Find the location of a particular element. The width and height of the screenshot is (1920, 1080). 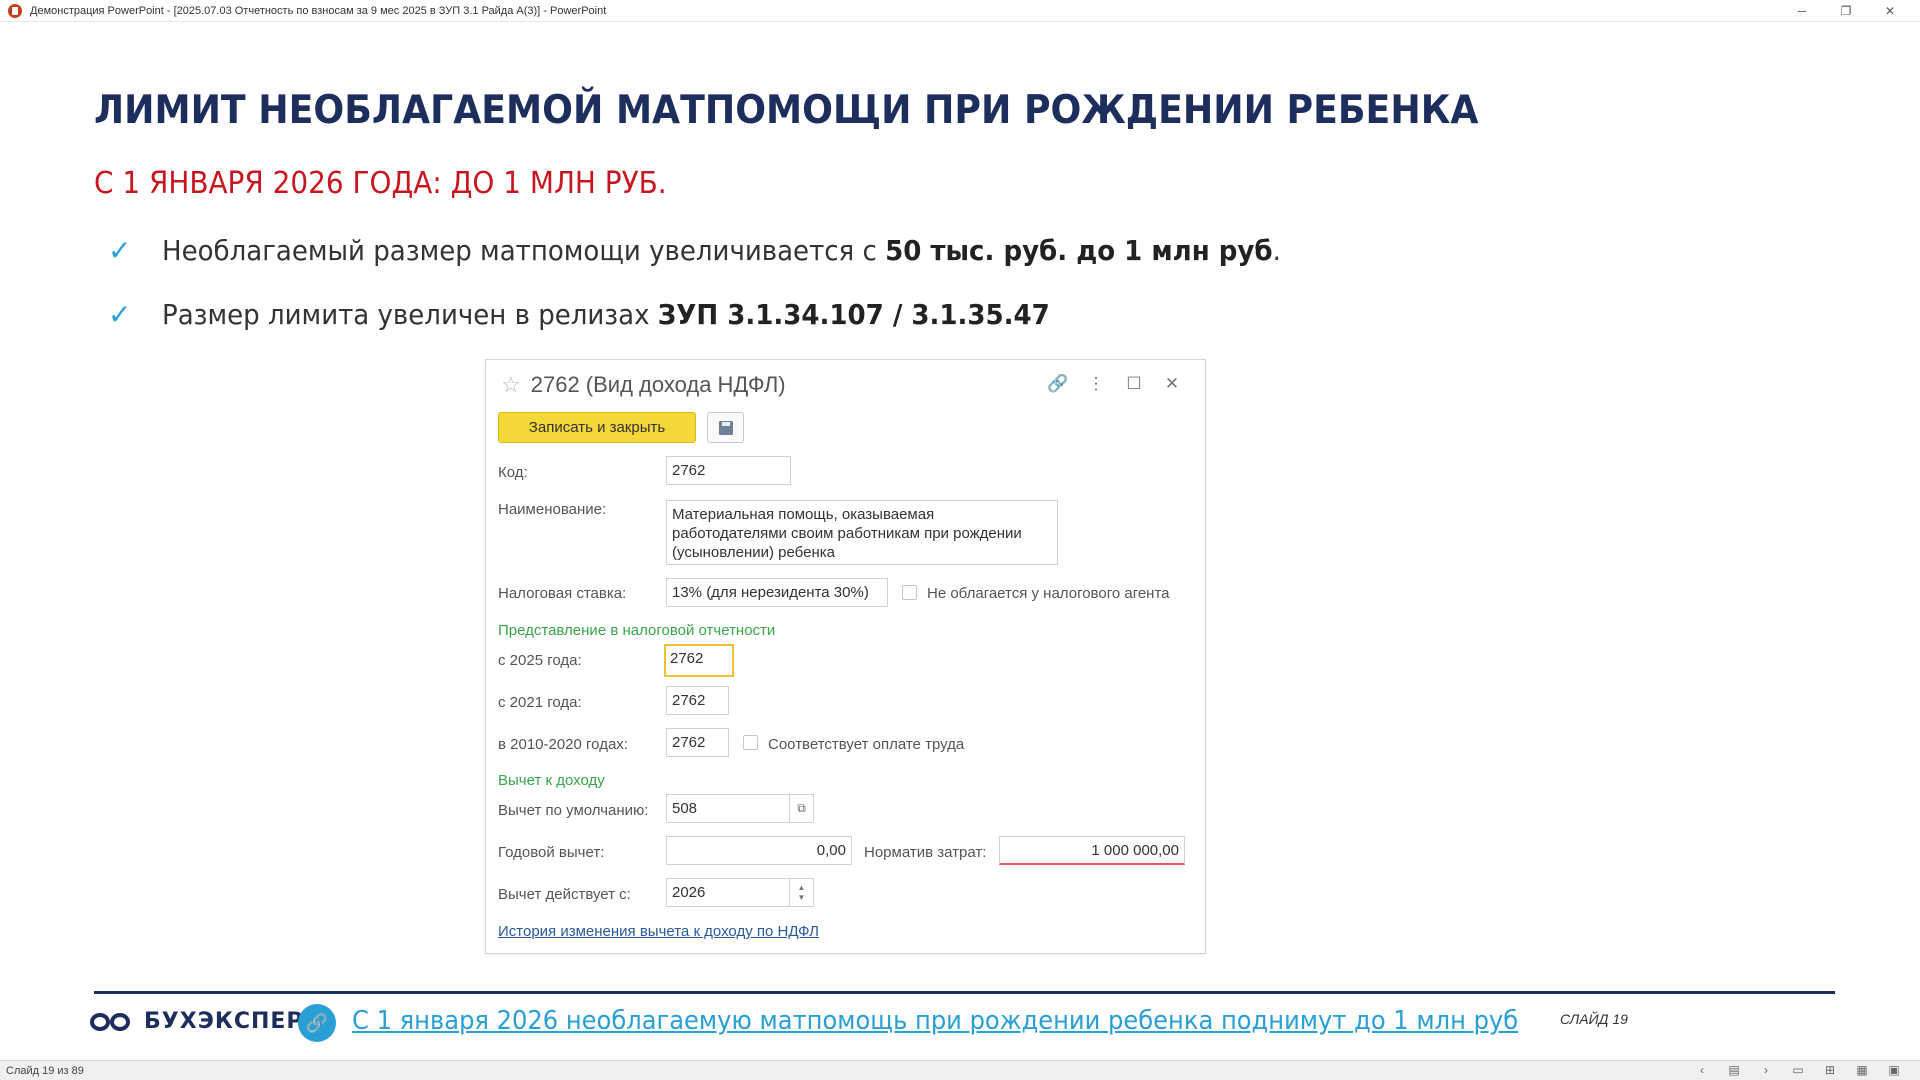

from-2025-field: 2762 is located at coordinates (699, 660).